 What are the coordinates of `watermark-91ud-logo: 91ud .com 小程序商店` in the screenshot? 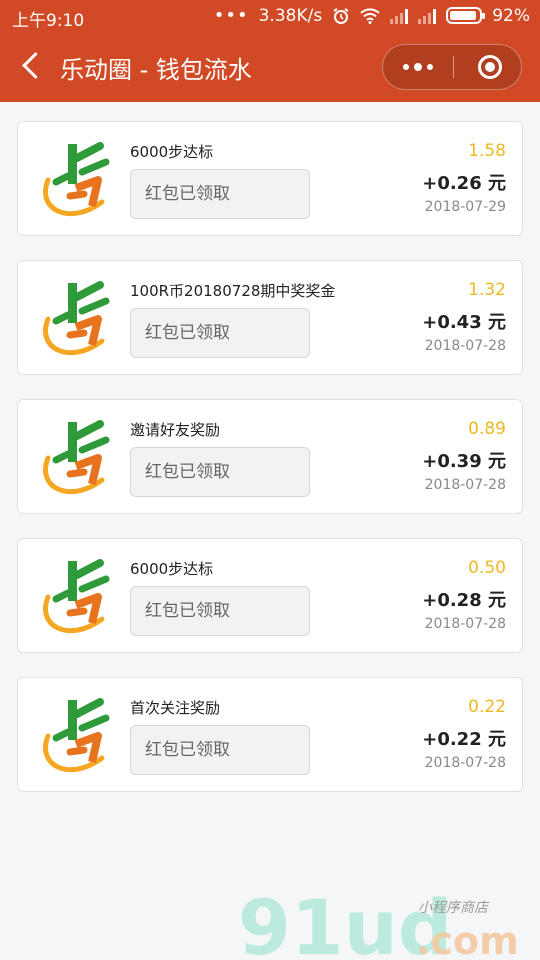 It's located at (378, 921).